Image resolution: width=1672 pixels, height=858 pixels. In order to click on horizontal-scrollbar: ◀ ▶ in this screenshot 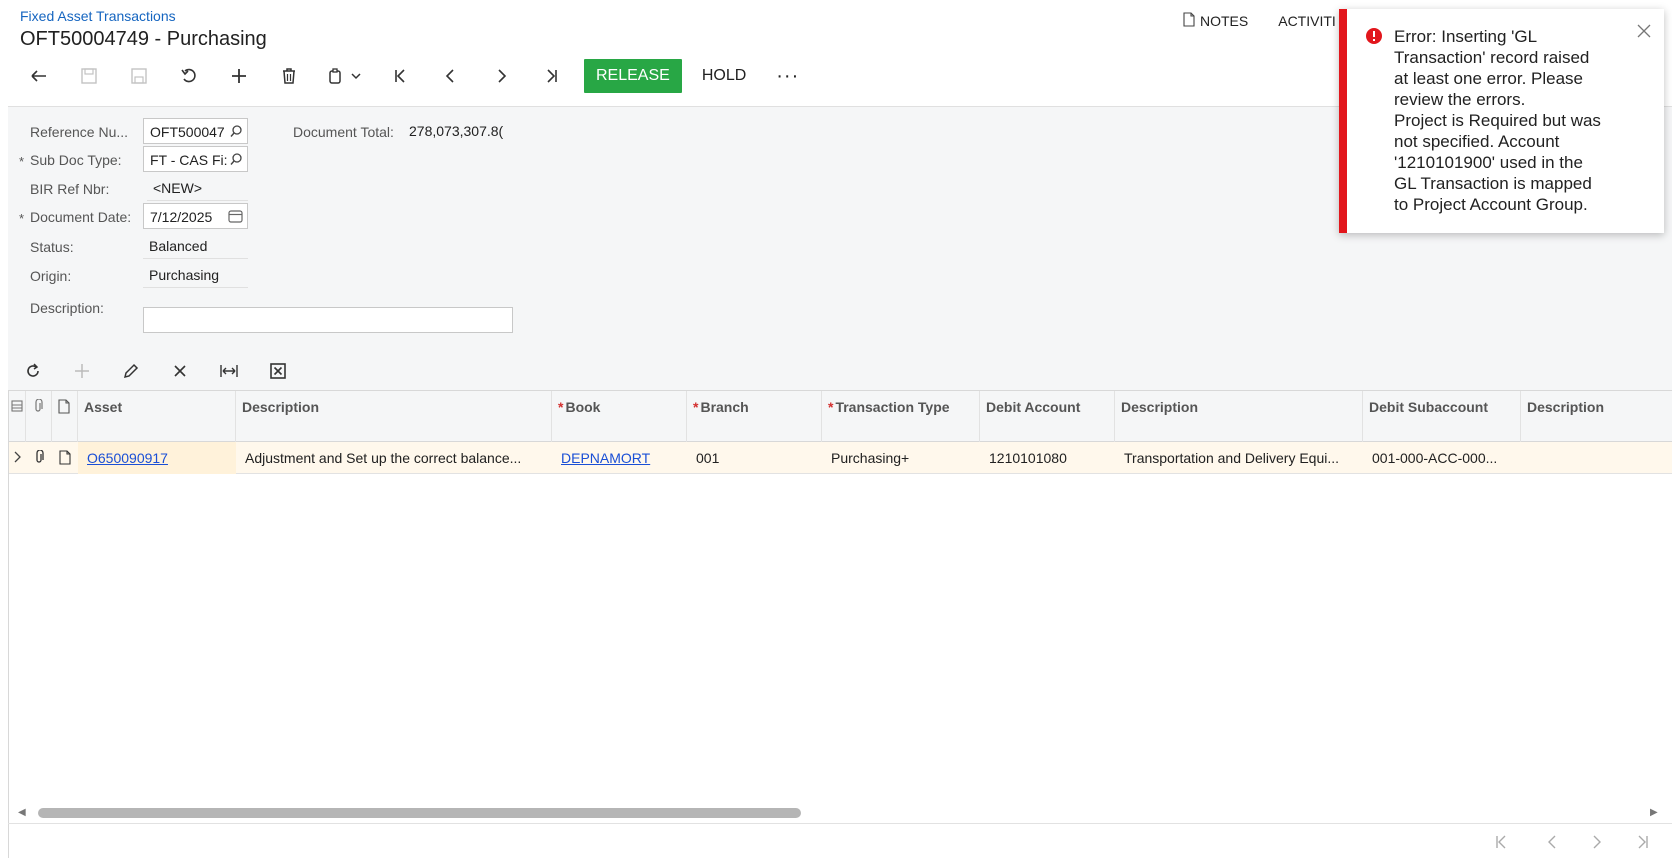, I will do `click(840, 813)`.